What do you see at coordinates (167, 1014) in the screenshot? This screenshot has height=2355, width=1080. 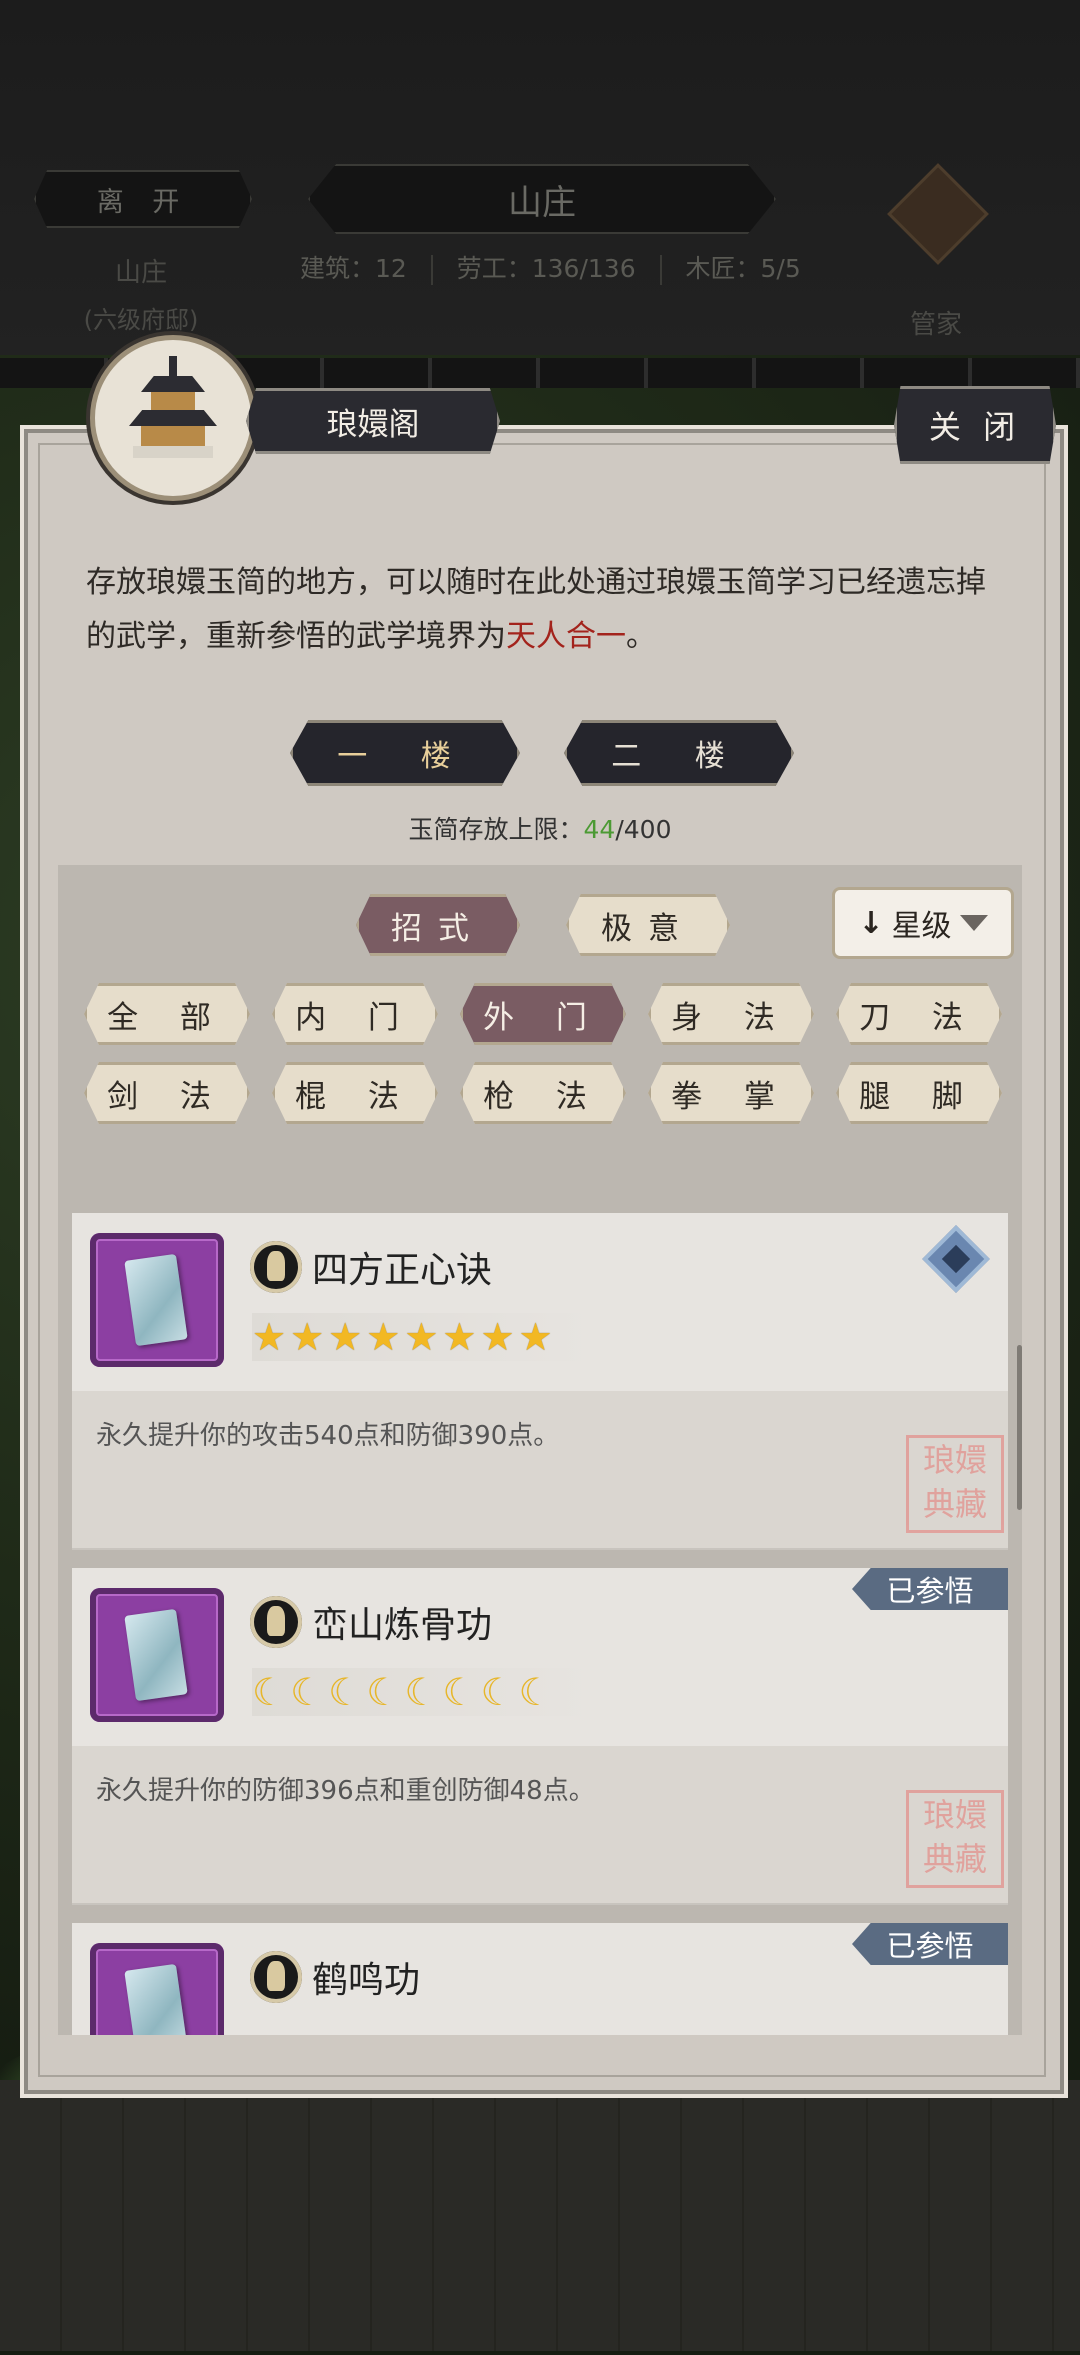 I see `category-all: 全 部` at bounding box center [167, 1014].